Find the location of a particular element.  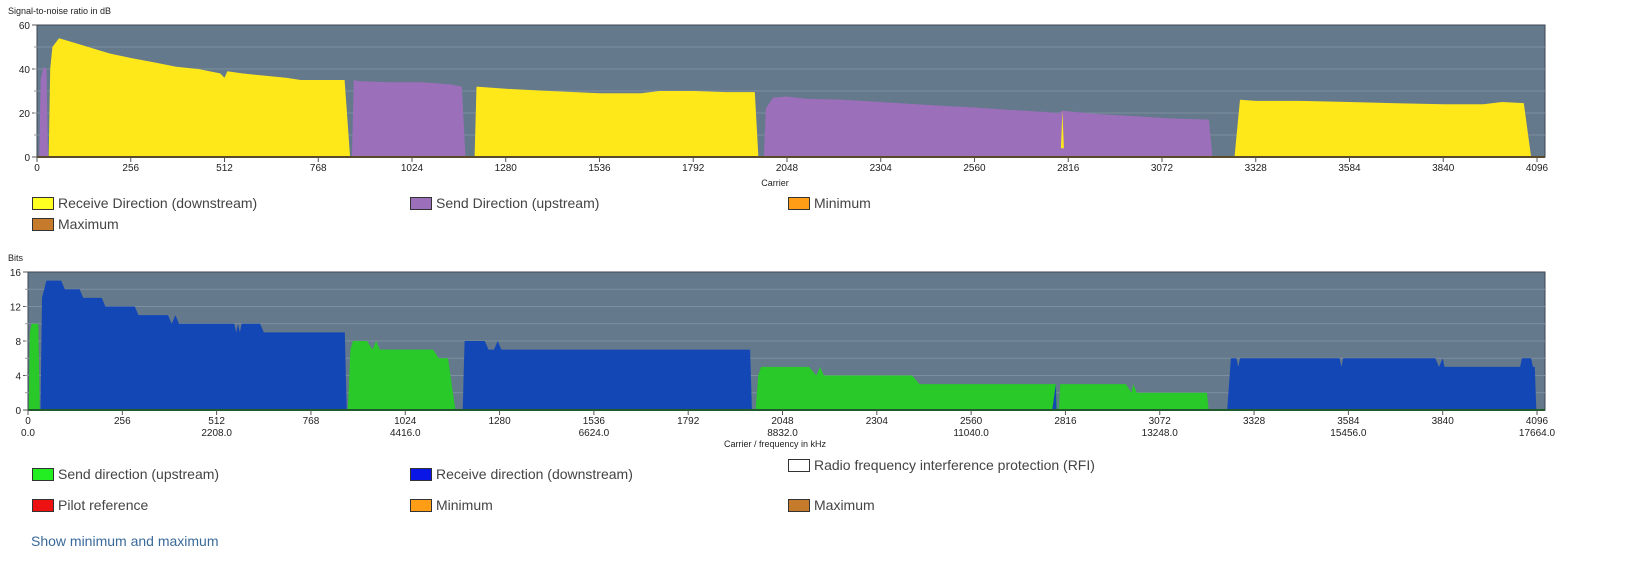

legend-label: Pilot reference is located at coordinates (103, 505).